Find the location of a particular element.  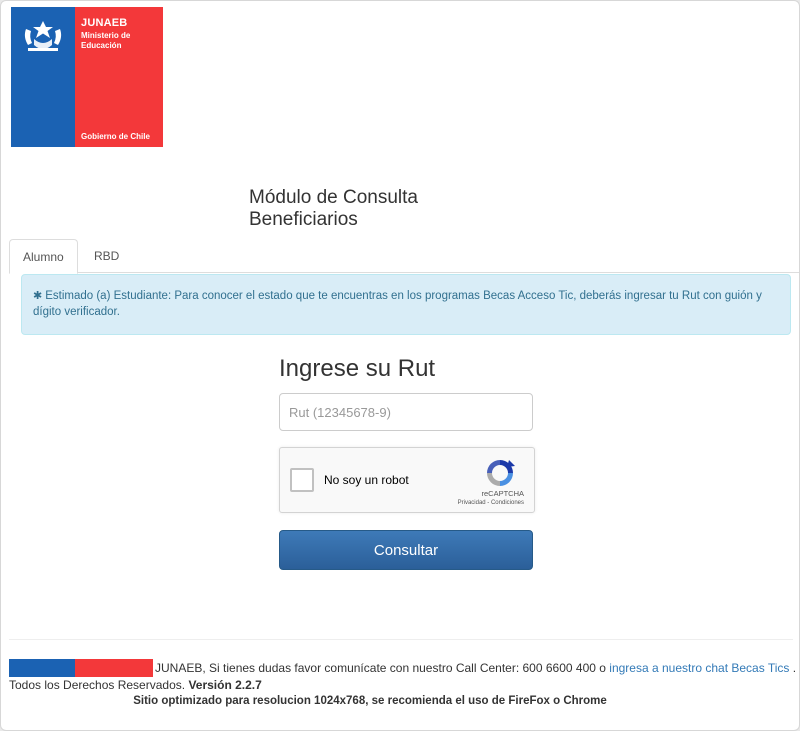

asterisk-icon: ✱ is located at coordinates (38, 296).